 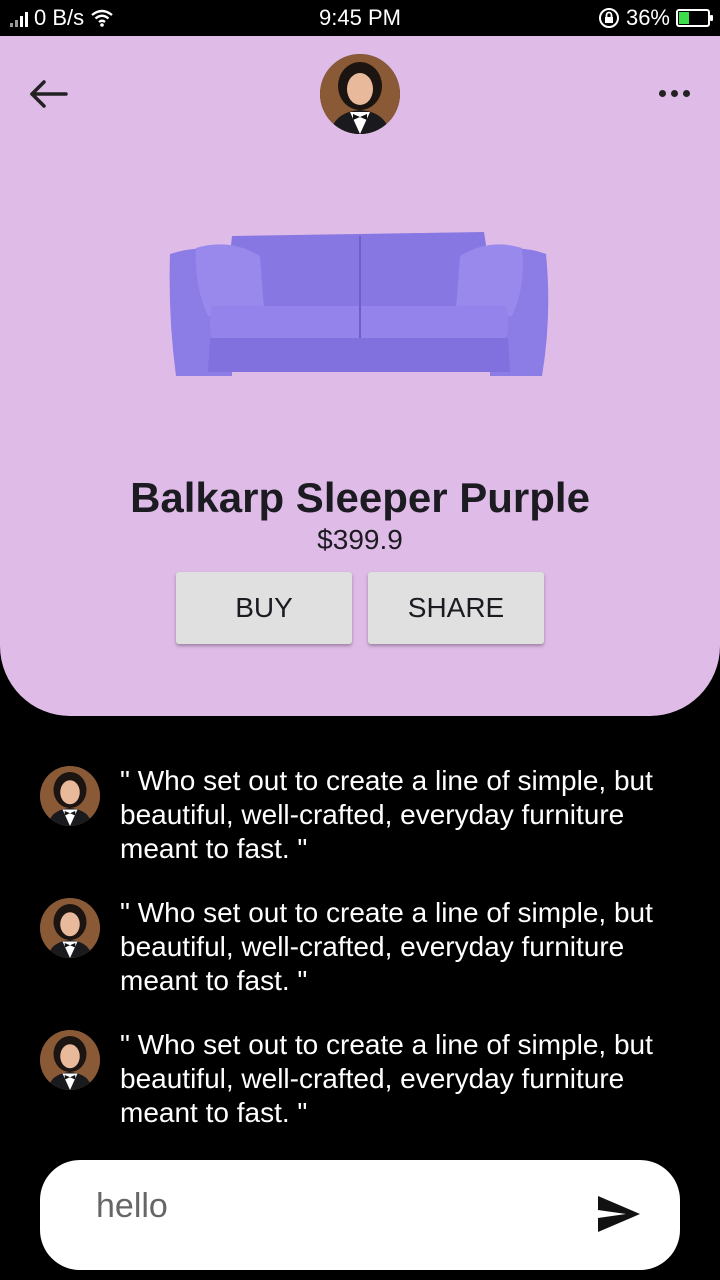 I want to click on arrow-left-icon, so click(x=49, y=94).